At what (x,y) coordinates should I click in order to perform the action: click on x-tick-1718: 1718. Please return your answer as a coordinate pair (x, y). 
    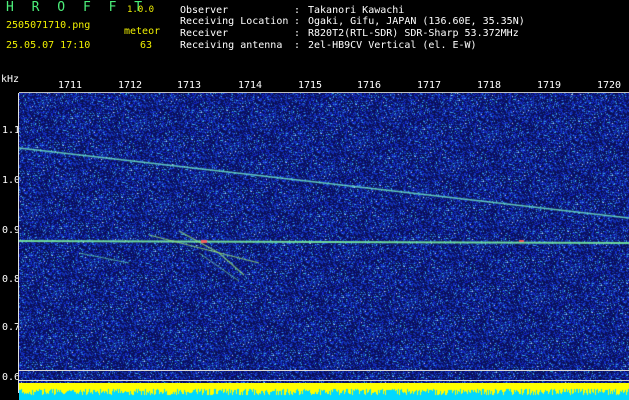
    Looking at the image, I should click on (489, 85).